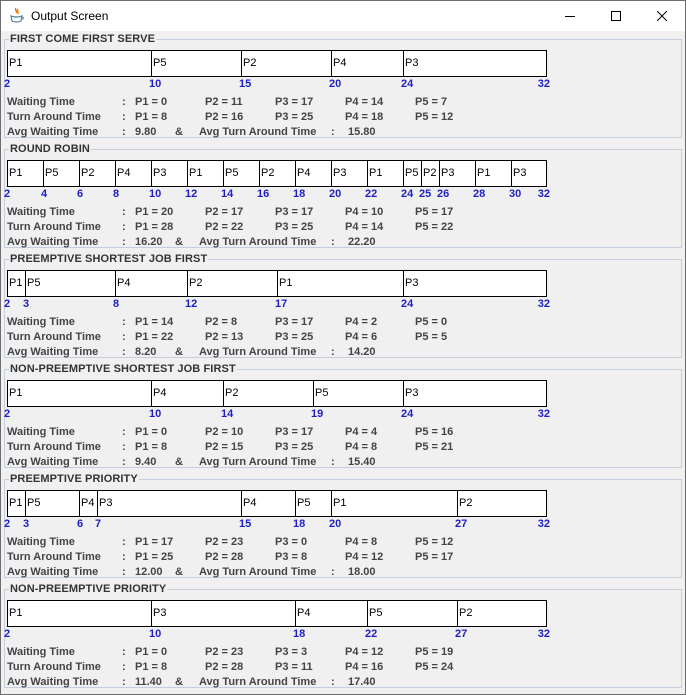 The width and height of the screenshot is (686, 695). I want to click on gantt-time-label: 15, so click(245, 524).